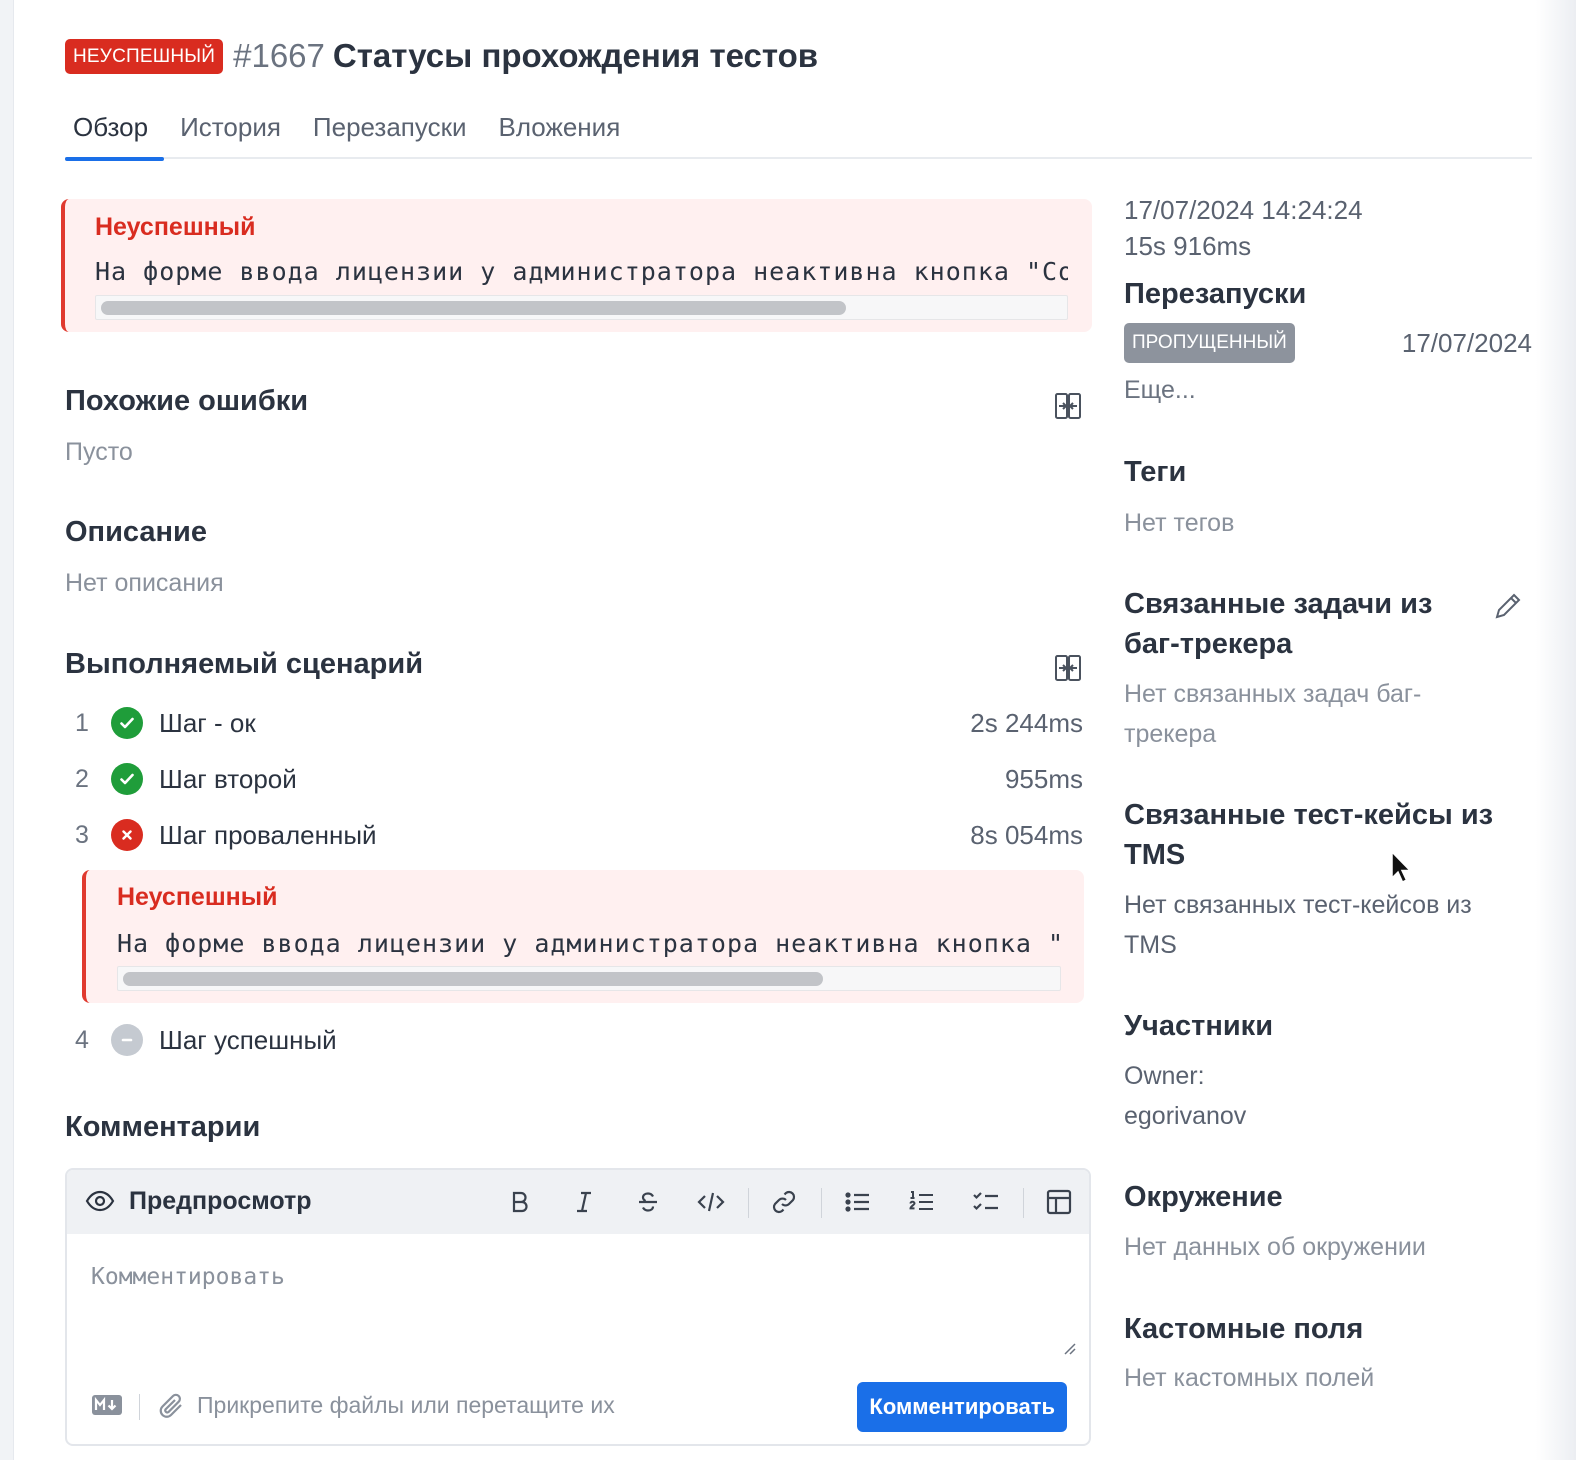 The width and height of the screenshot is (1576, 1460). What do you see at coordinates (1155, 855) in the screenshot?
I see `tms-title-line2: TMS` at bounding box center [1155, 855].